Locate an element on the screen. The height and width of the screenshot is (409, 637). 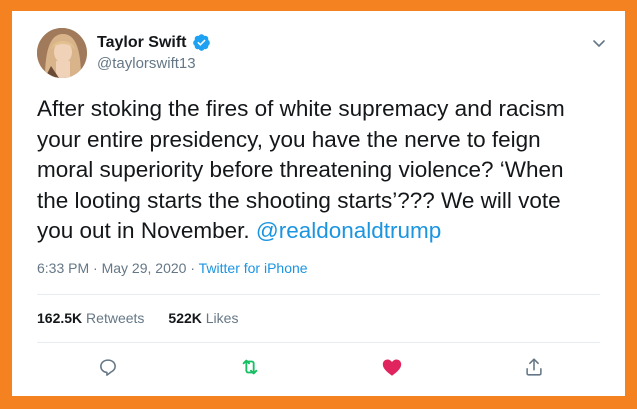
heart-icon is located at coordinates (392, 367).